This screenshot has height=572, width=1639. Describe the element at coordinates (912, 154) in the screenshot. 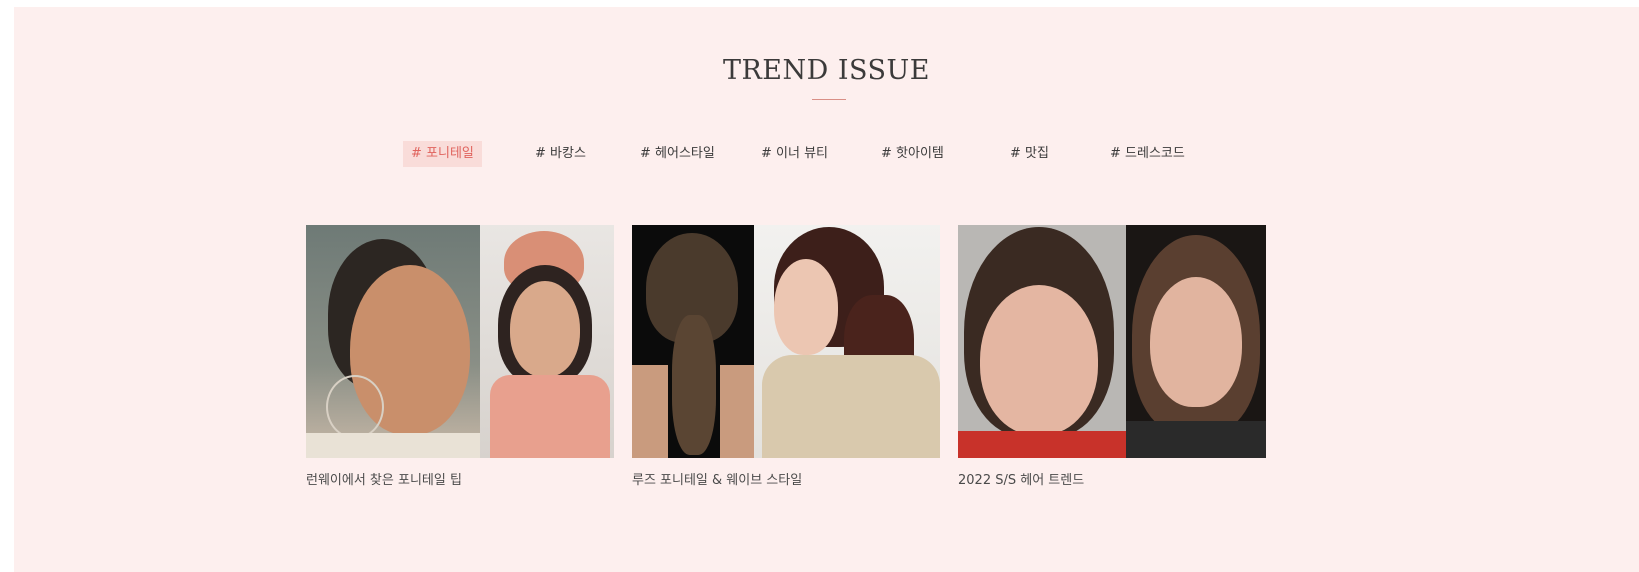

I see `tab-hot-item: # 핫아이템` at that location.